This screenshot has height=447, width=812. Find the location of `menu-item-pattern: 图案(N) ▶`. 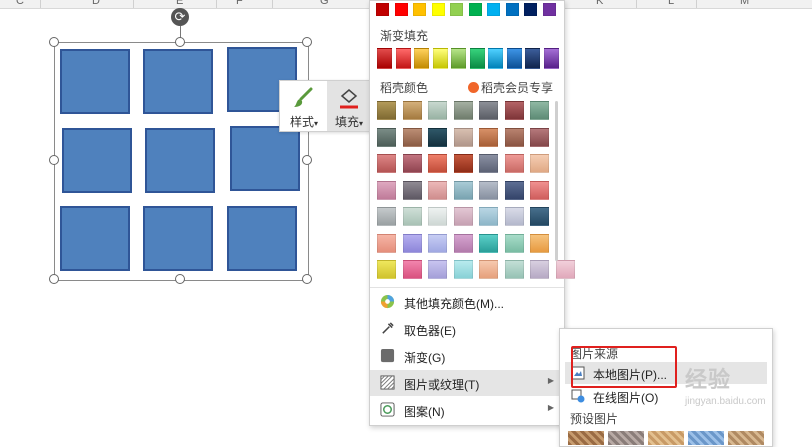

menu-item-pattern: 图案(N) ▶ is located at coordinates (467, 410).